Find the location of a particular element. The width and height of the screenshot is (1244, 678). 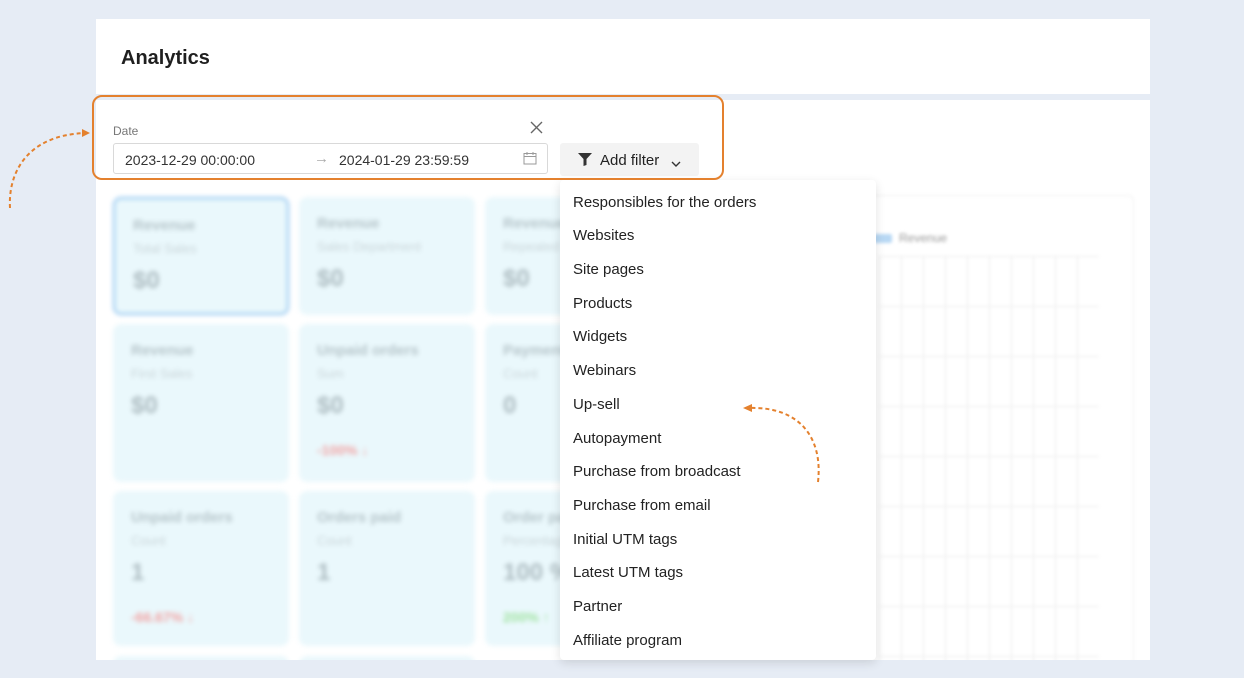

menu-item-initial-utm-tags: Initial UTM tags is located at coordinates (625, 539).